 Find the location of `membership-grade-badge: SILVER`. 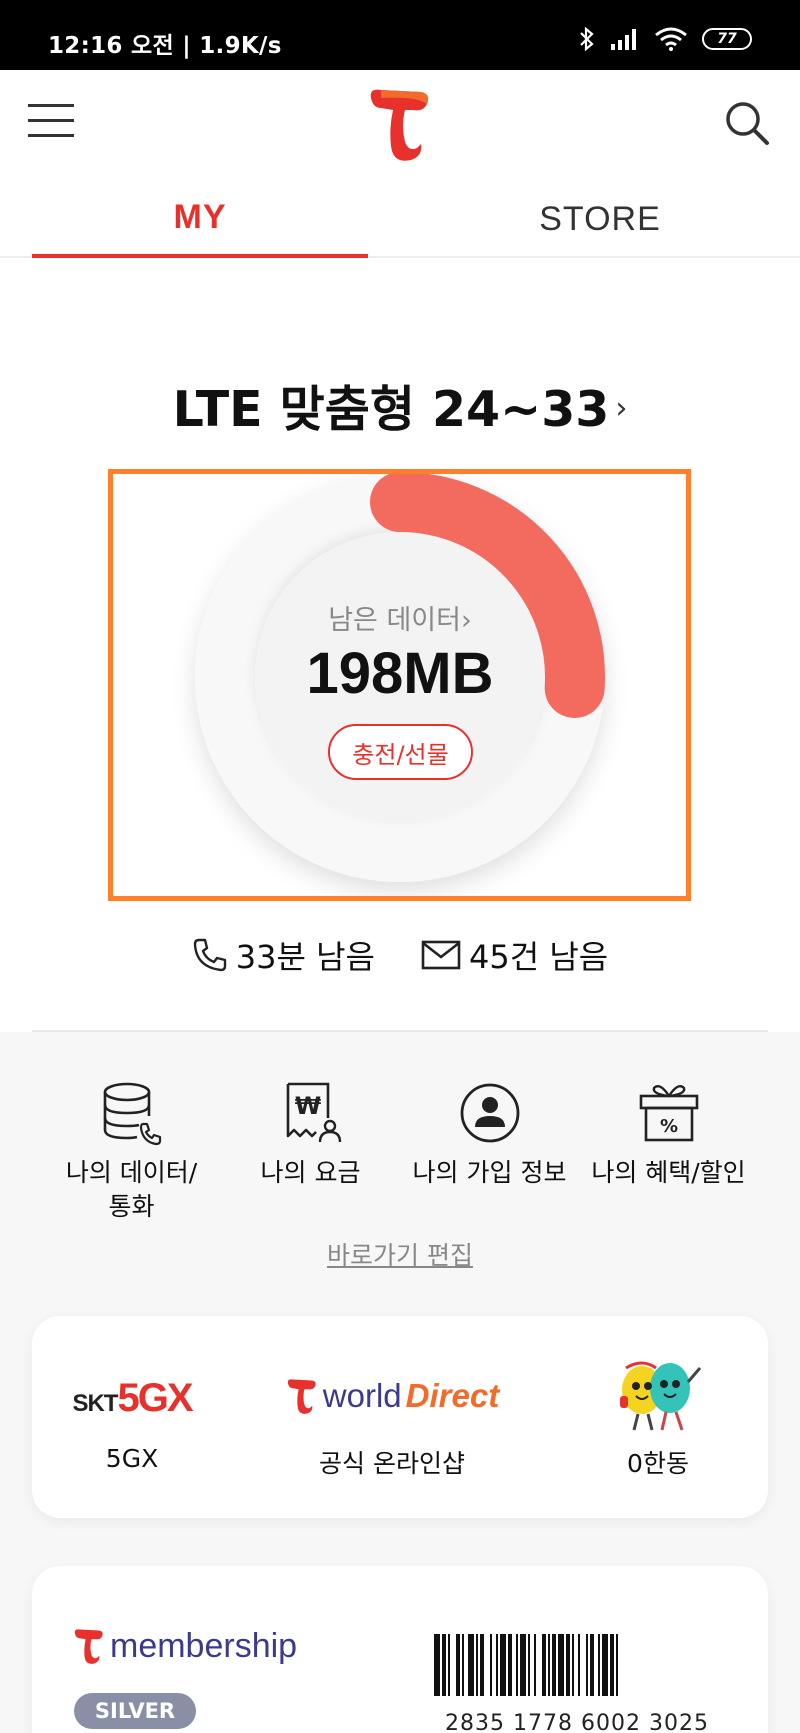

membership-grade-badge: SILVER is located at coordinates (135, 1711).